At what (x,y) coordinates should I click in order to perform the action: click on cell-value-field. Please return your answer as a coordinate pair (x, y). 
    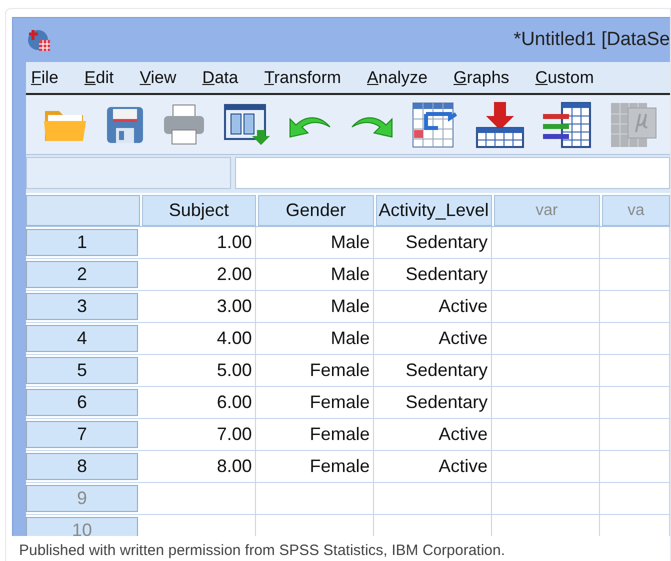
    Looking at the image, I should click on (452, 173).